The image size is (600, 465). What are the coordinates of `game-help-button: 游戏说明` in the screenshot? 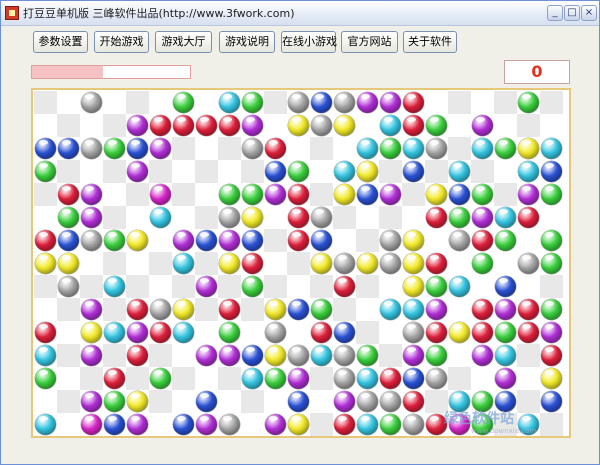 It's located at (247, 42).